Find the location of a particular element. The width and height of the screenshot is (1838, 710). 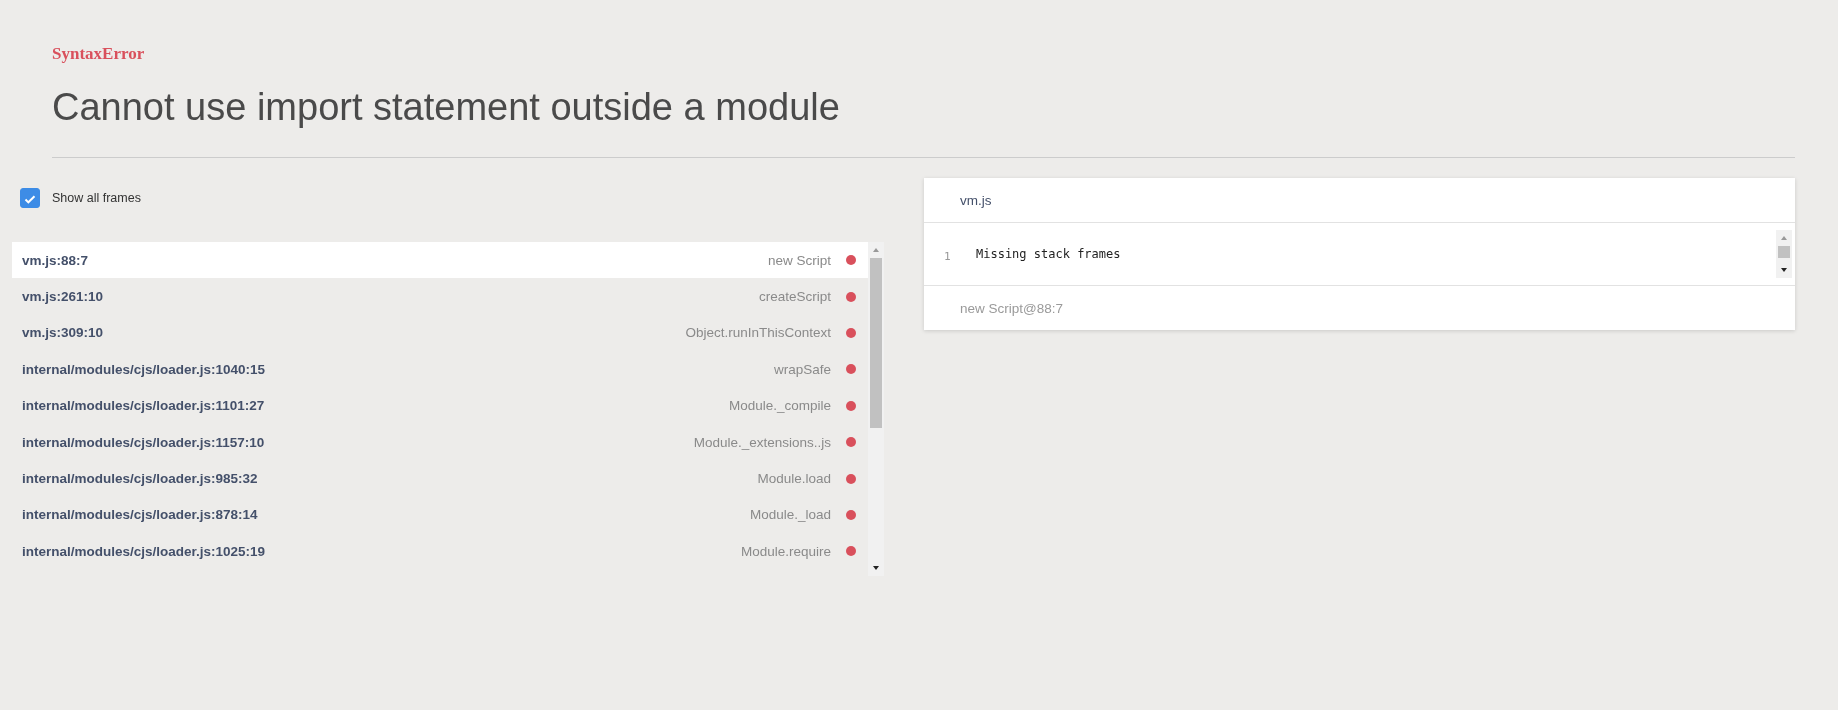

frame-function: Module._load is located at coordinates (790, 515).